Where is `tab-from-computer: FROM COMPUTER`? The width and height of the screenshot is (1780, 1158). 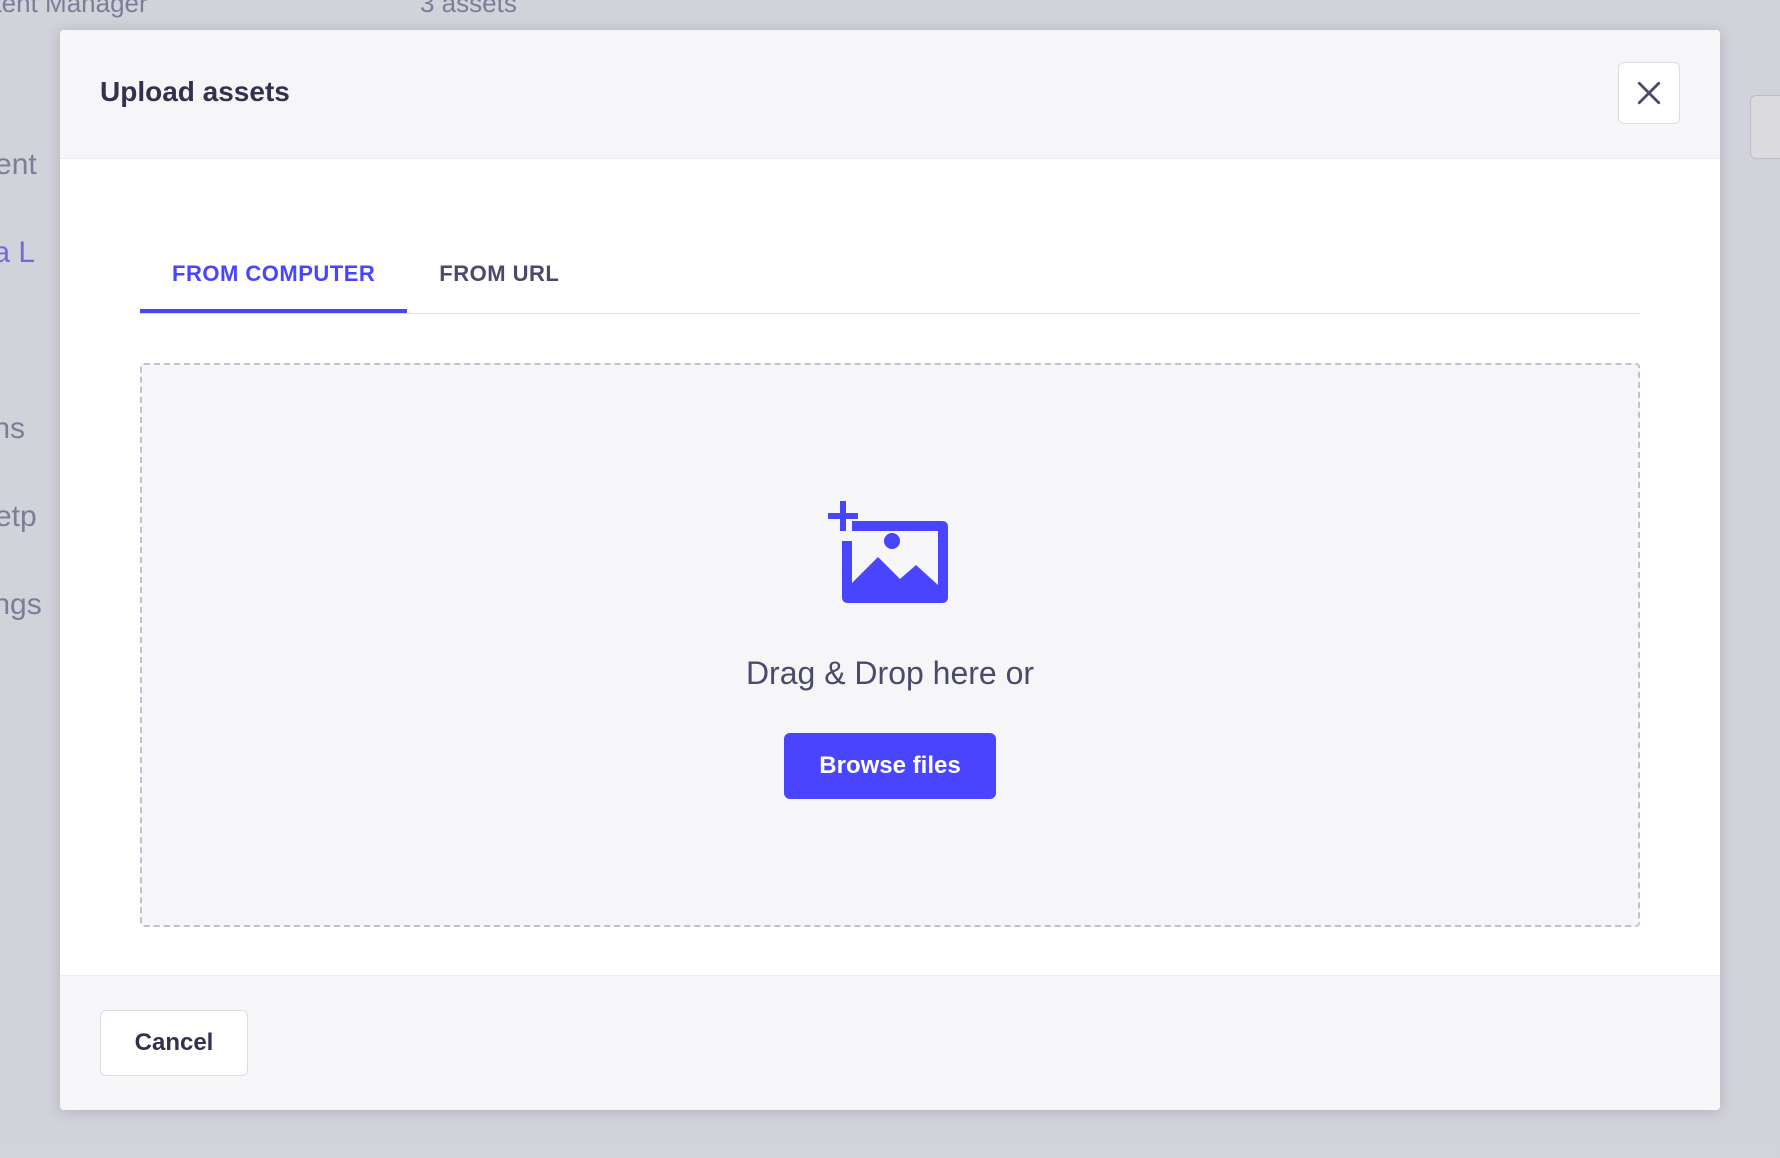
tab-from-computer: FROM COMPUTER is located at coordinates (274, 281).